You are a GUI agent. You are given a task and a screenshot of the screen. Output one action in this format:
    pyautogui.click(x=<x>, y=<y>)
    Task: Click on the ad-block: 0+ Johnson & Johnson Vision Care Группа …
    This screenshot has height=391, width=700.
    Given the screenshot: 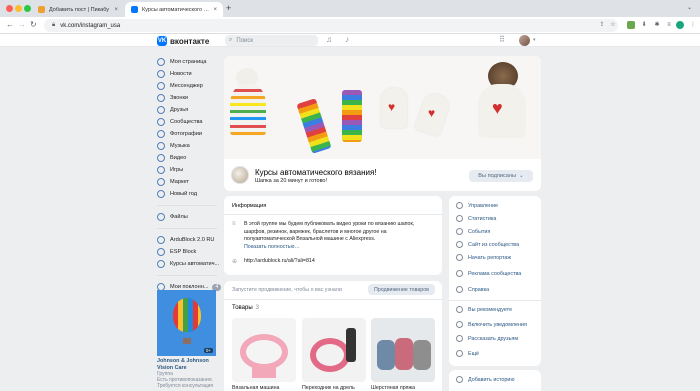 What is the action you would take?
    pyautogui.click(x=186, y=339)
    